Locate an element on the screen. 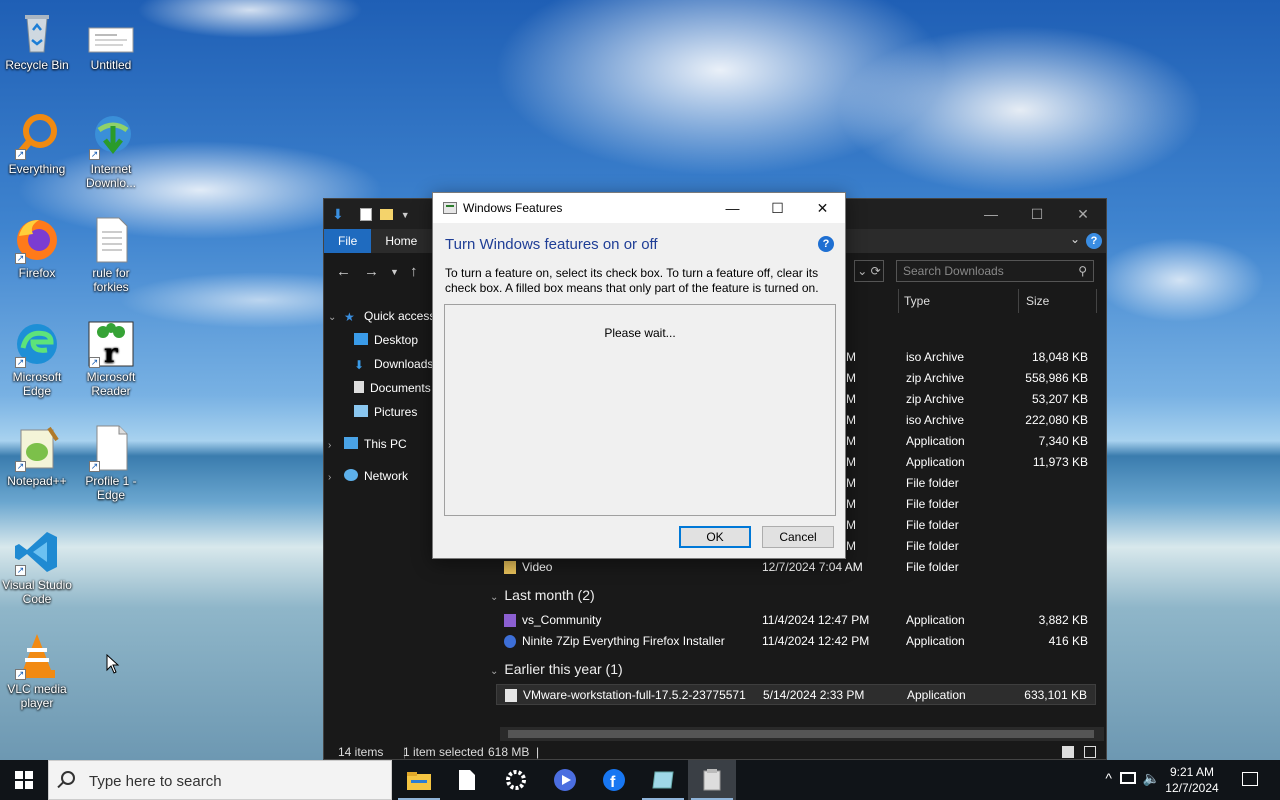  desktop-icon-visual-studio-code: ↗ Visual Studio Code is located at coordinates (37, 567).